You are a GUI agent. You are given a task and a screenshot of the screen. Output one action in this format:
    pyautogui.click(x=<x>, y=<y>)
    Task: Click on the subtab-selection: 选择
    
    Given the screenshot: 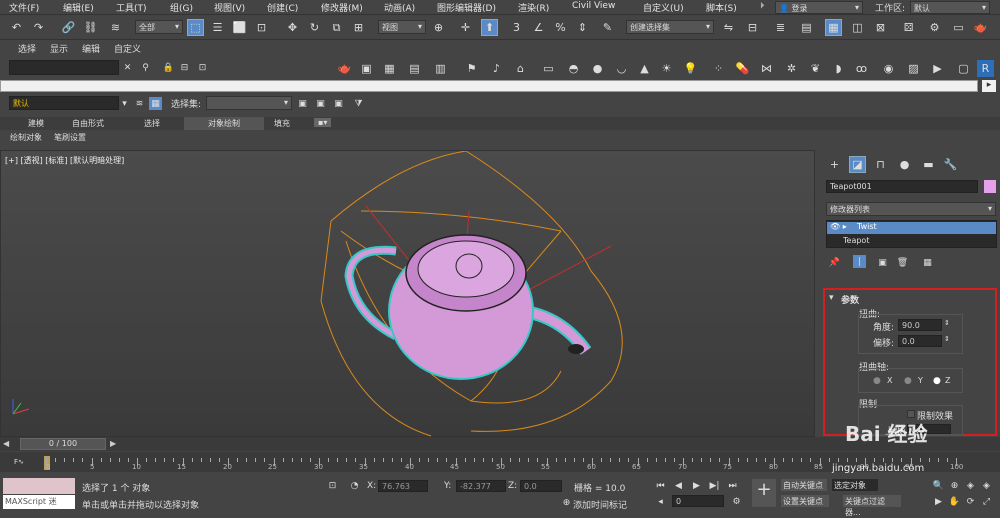 What is the action you would take?
    pyautogui.click(x=152, y=123)
    